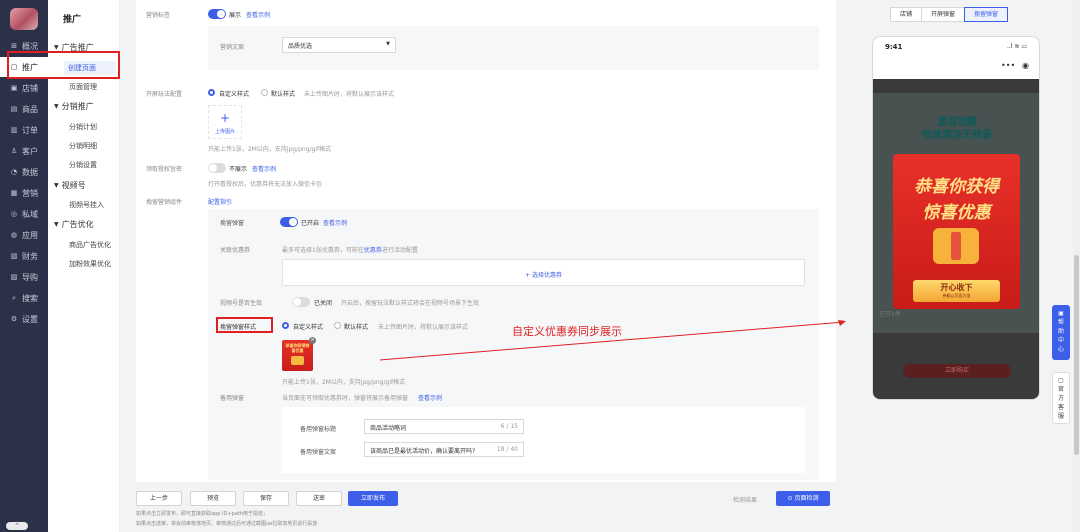  Describe the element at coordinates (24, 130) in the screenshot. I see `nav-item-4: ▥ 订单` at that location.